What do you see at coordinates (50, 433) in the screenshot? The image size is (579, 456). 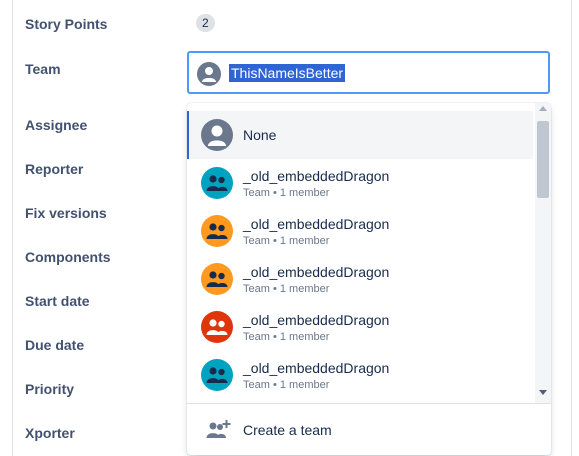 I see `xporter-label: Xporter` at bounding box center [50, 433].